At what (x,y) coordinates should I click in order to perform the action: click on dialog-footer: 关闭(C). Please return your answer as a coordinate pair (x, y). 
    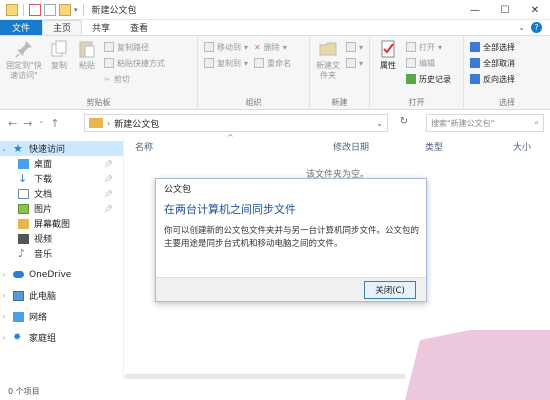
    Looking at the image, I should click on (291, 289).